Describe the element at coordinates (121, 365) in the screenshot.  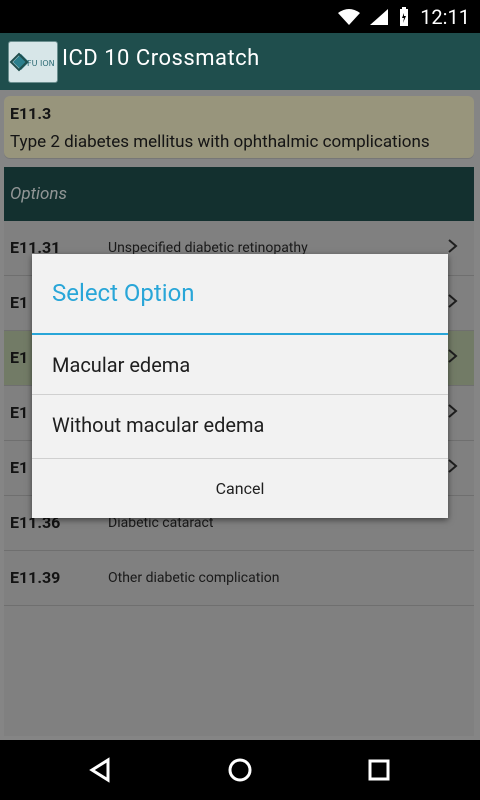
I see `dialog-option-label: Macular edema` at that location.